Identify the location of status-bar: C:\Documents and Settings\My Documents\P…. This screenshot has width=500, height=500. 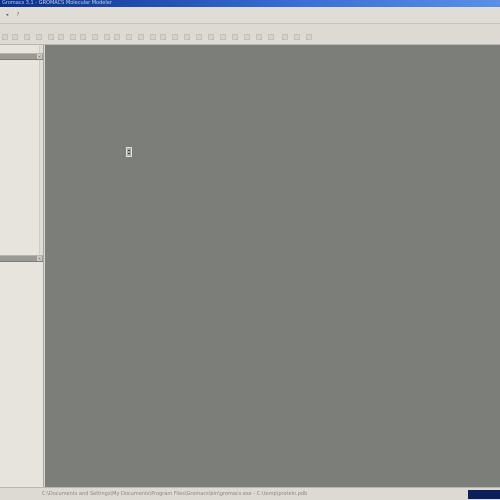
(250, 493).